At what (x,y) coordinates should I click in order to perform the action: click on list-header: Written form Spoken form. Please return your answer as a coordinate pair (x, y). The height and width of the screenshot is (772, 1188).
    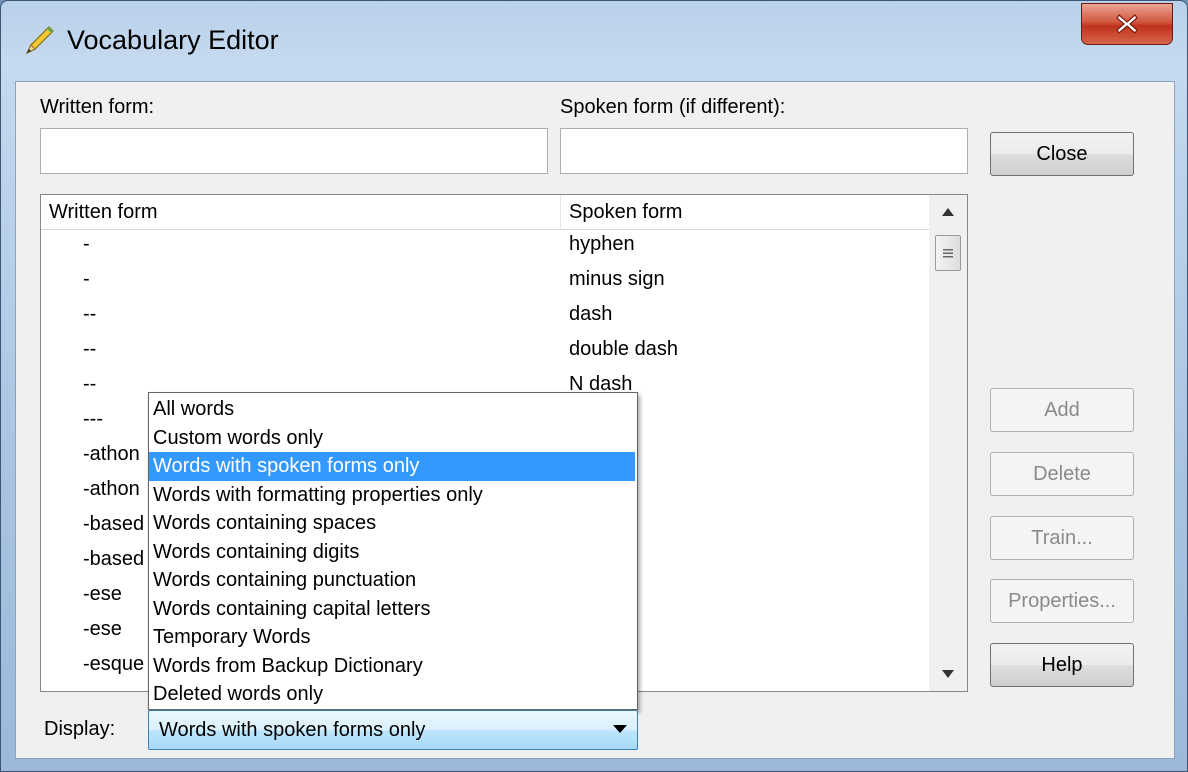
    Looking at the image, I should click on (485, 212).